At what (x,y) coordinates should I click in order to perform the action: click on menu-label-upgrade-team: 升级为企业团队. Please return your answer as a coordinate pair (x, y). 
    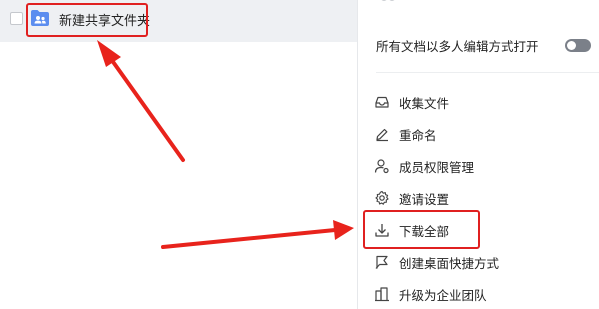
    Looking at the image, I should click on (443, 295).